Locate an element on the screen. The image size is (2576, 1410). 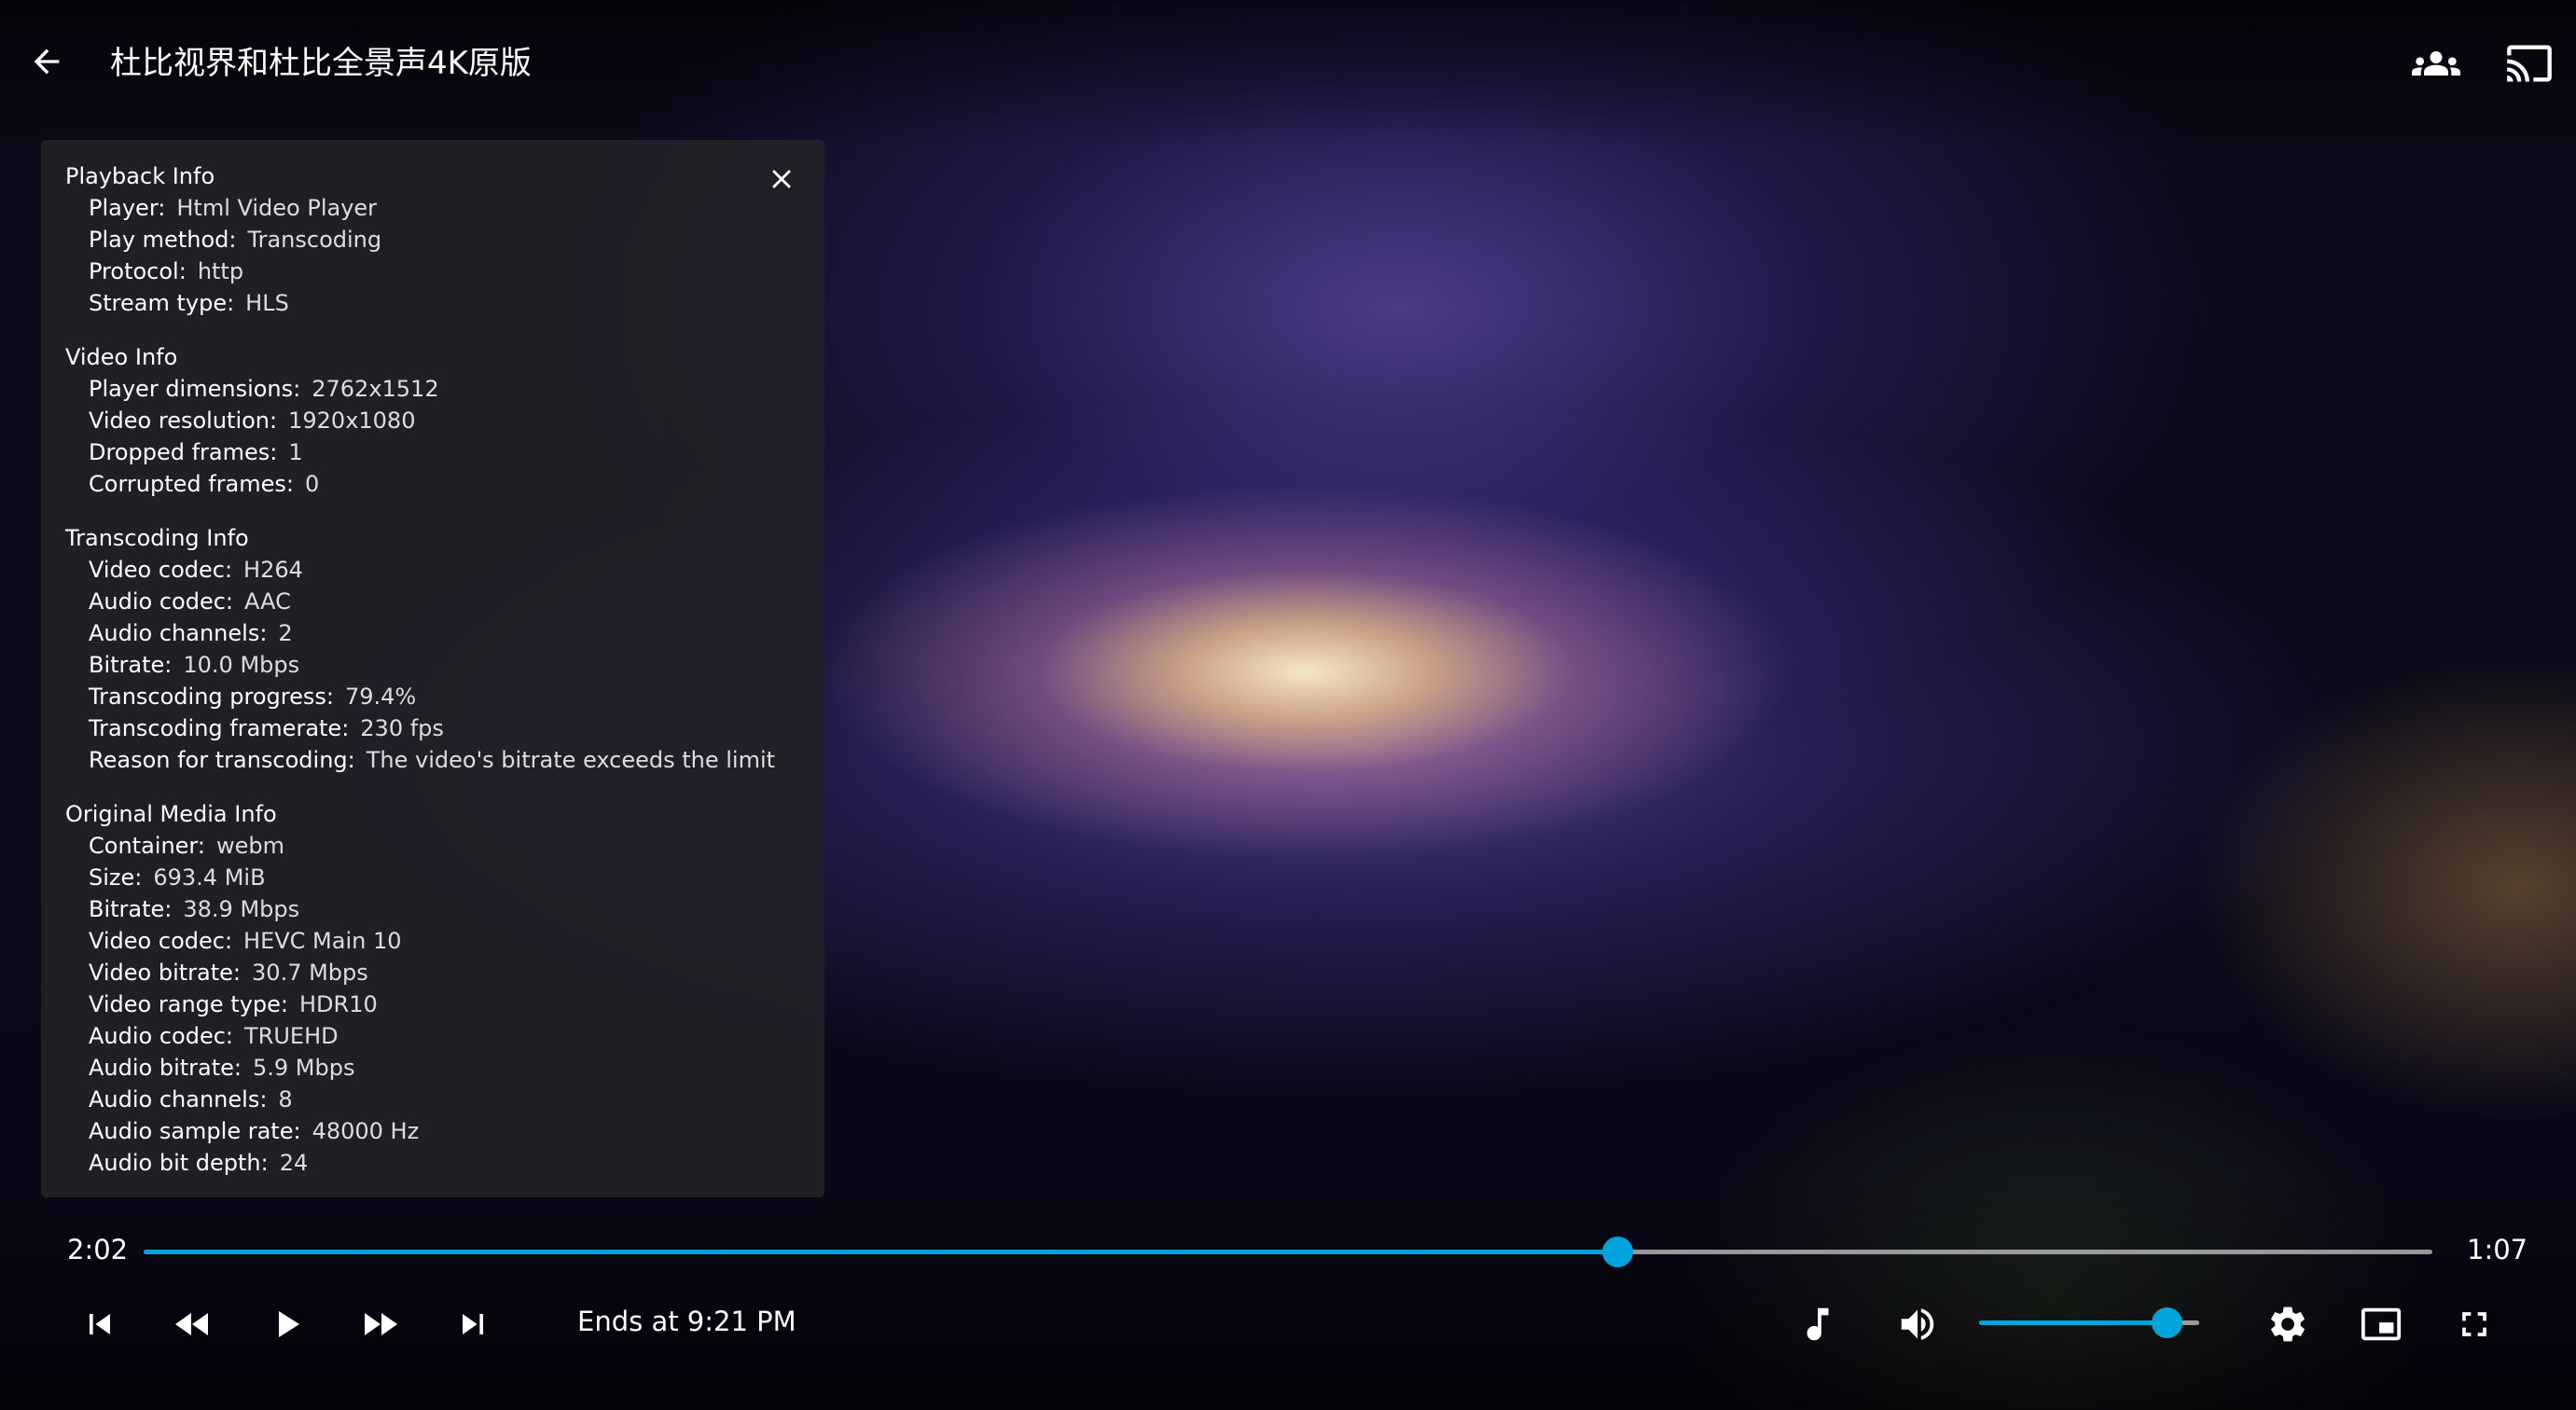
info-row-label: Player: is located at coordinates (127, 208).